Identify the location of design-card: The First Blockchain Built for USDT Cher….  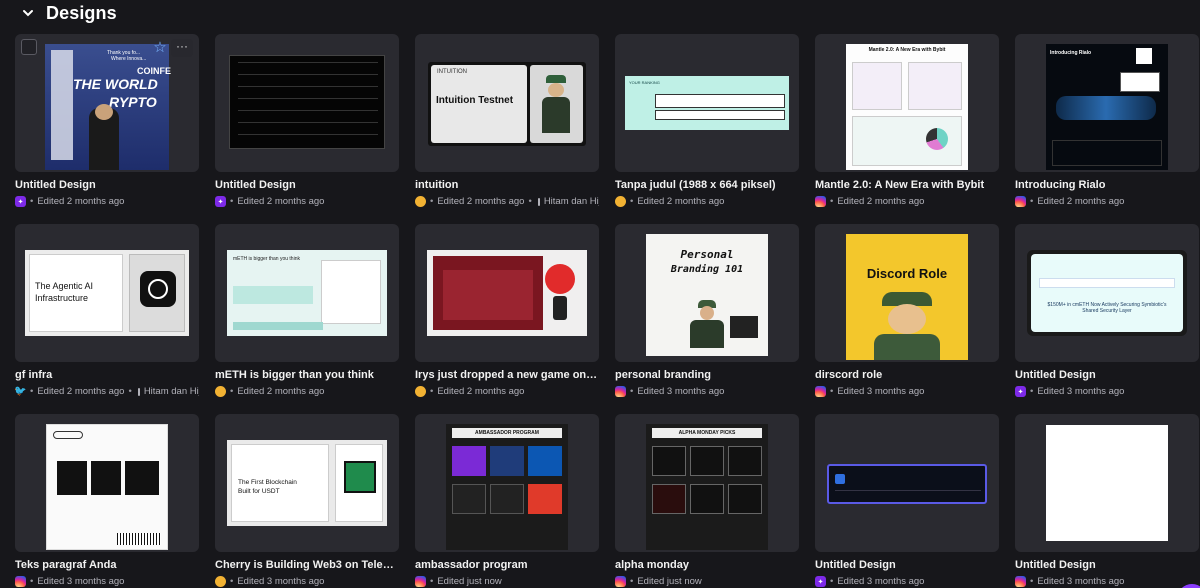
(307, 501).